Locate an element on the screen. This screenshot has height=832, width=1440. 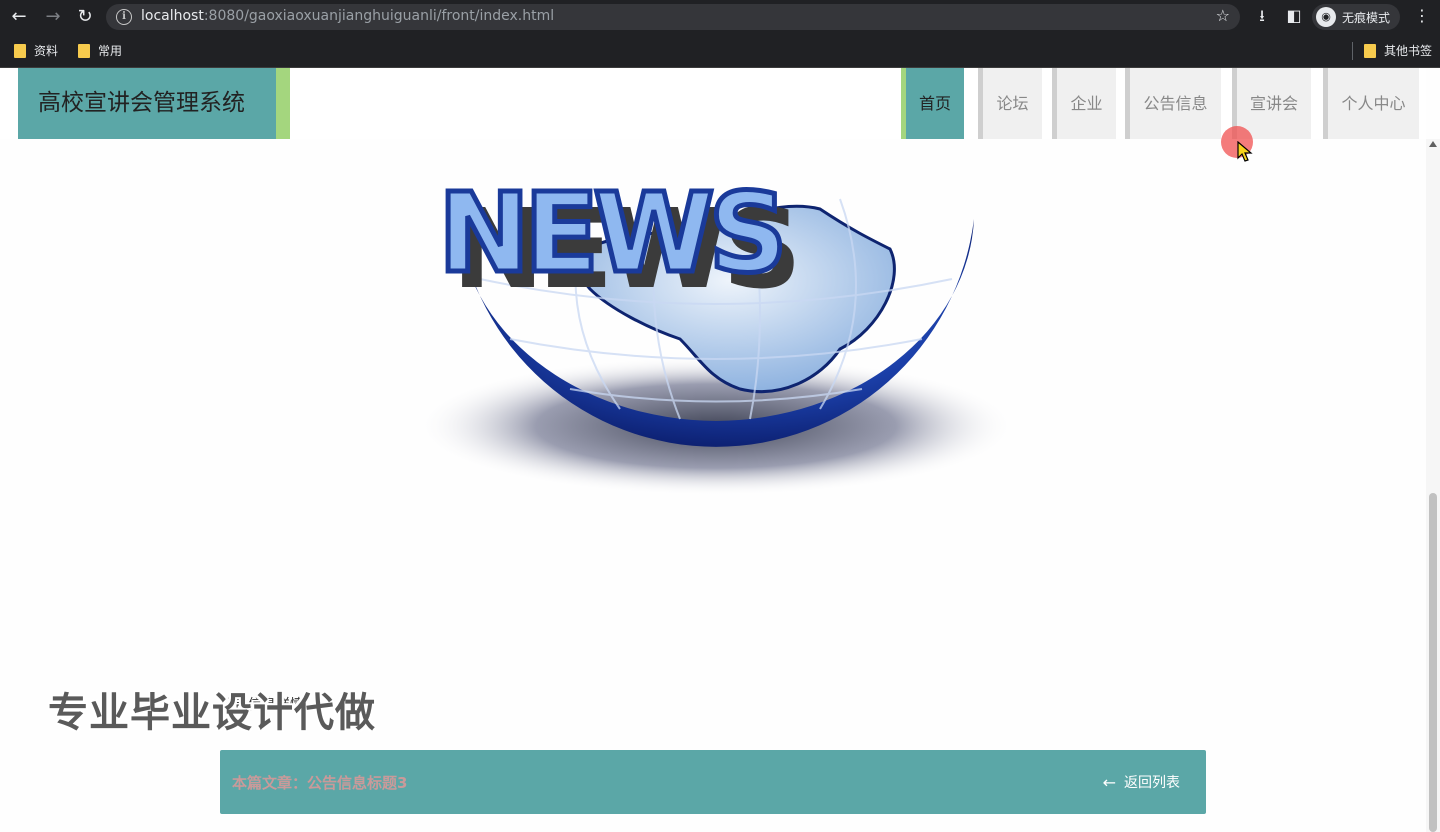
back-to-list-label: 返回列表 is located at coordinates (1152, 783).